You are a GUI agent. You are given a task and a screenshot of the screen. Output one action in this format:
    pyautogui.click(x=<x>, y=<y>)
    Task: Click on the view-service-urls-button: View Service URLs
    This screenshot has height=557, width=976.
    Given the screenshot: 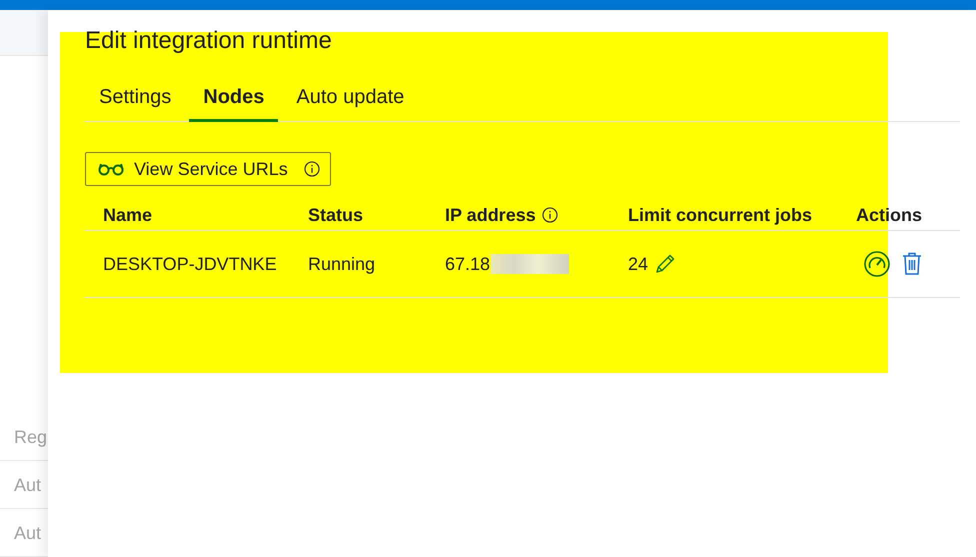 What is the action you would take?
    pyautogui.click(x=208, y=169)
    